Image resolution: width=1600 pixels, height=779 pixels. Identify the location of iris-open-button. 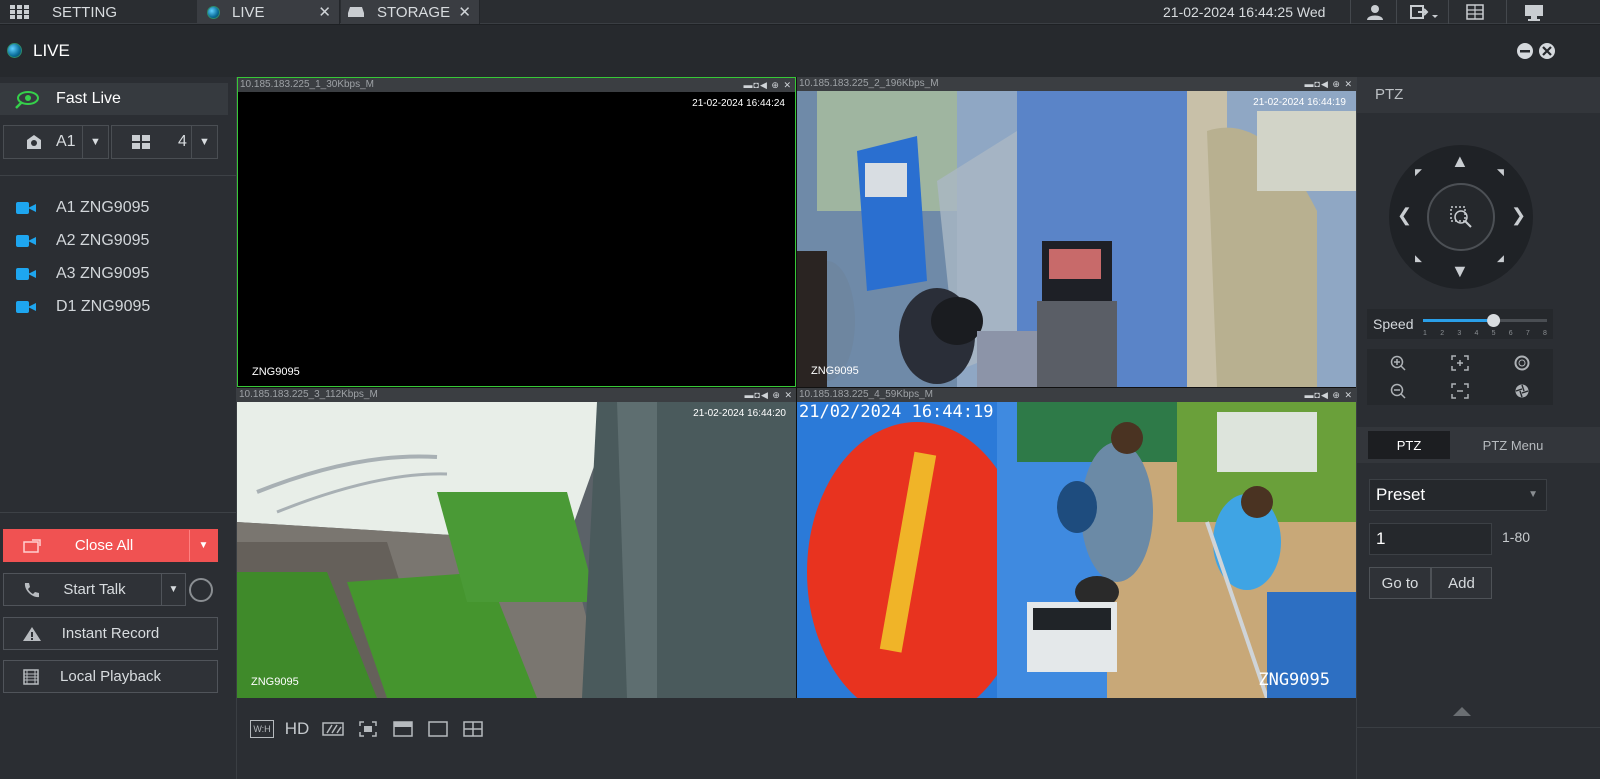
(1522, 363).